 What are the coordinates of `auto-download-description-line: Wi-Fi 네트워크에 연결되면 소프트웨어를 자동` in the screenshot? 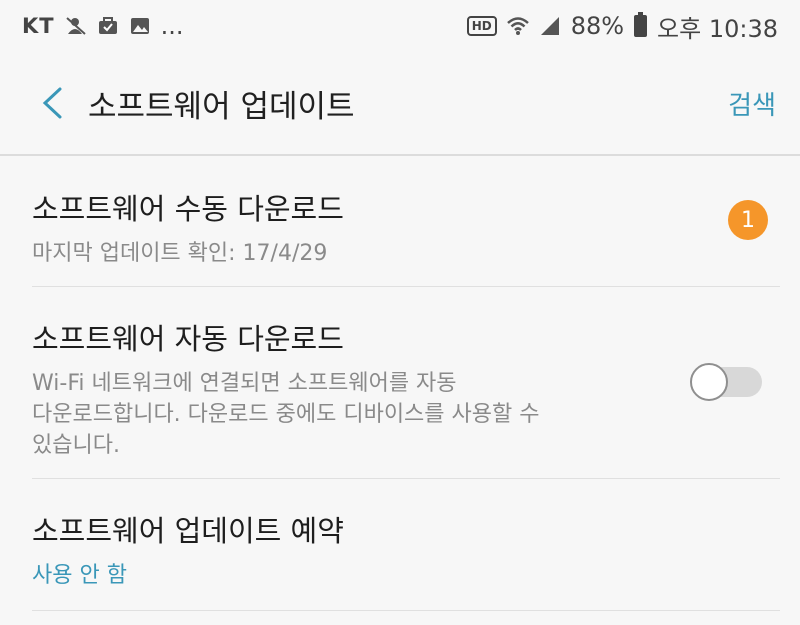 It's located at (244, 383).